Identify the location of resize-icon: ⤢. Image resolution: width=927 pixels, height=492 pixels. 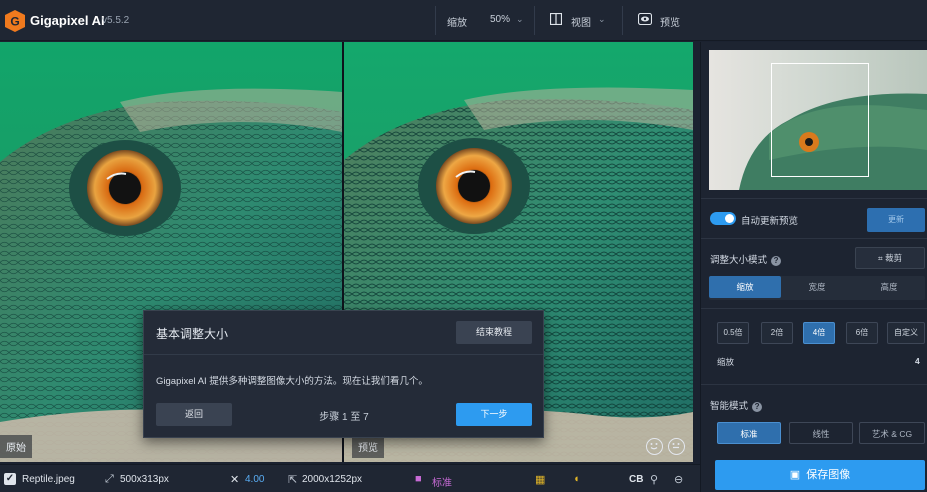
(109, 479).